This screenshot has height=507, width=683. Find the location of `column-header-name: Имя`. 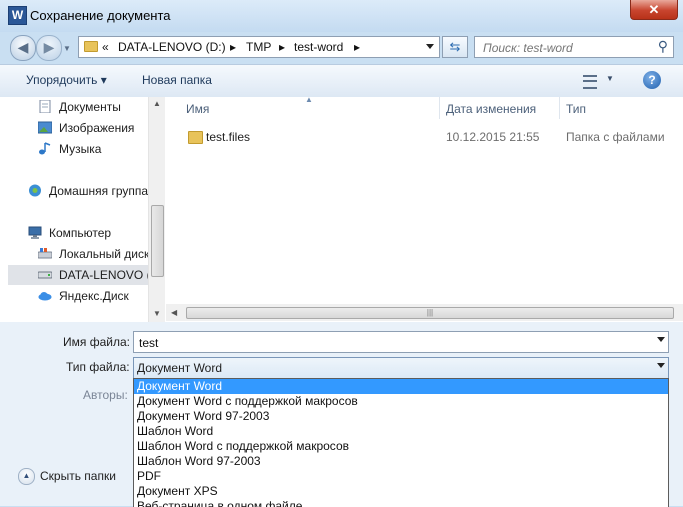

column-header-name: Имя is located at coordinates (197, 109).